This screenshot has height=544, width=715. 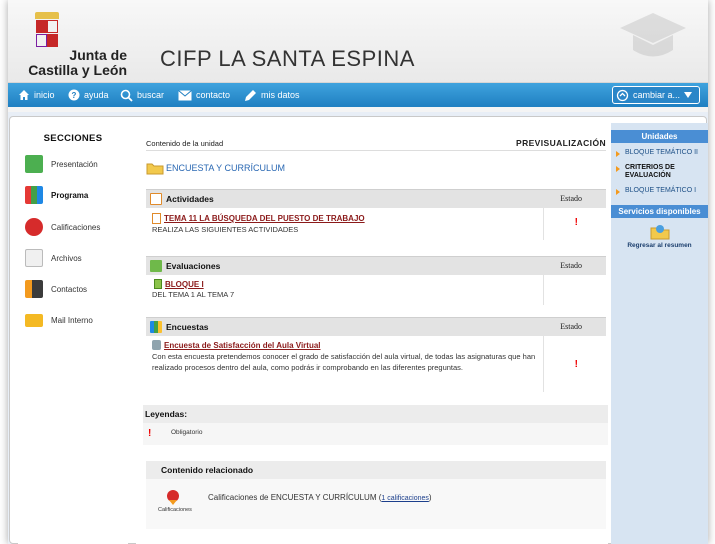 I want to click on paren-close: ), so click(x=430, y=497).